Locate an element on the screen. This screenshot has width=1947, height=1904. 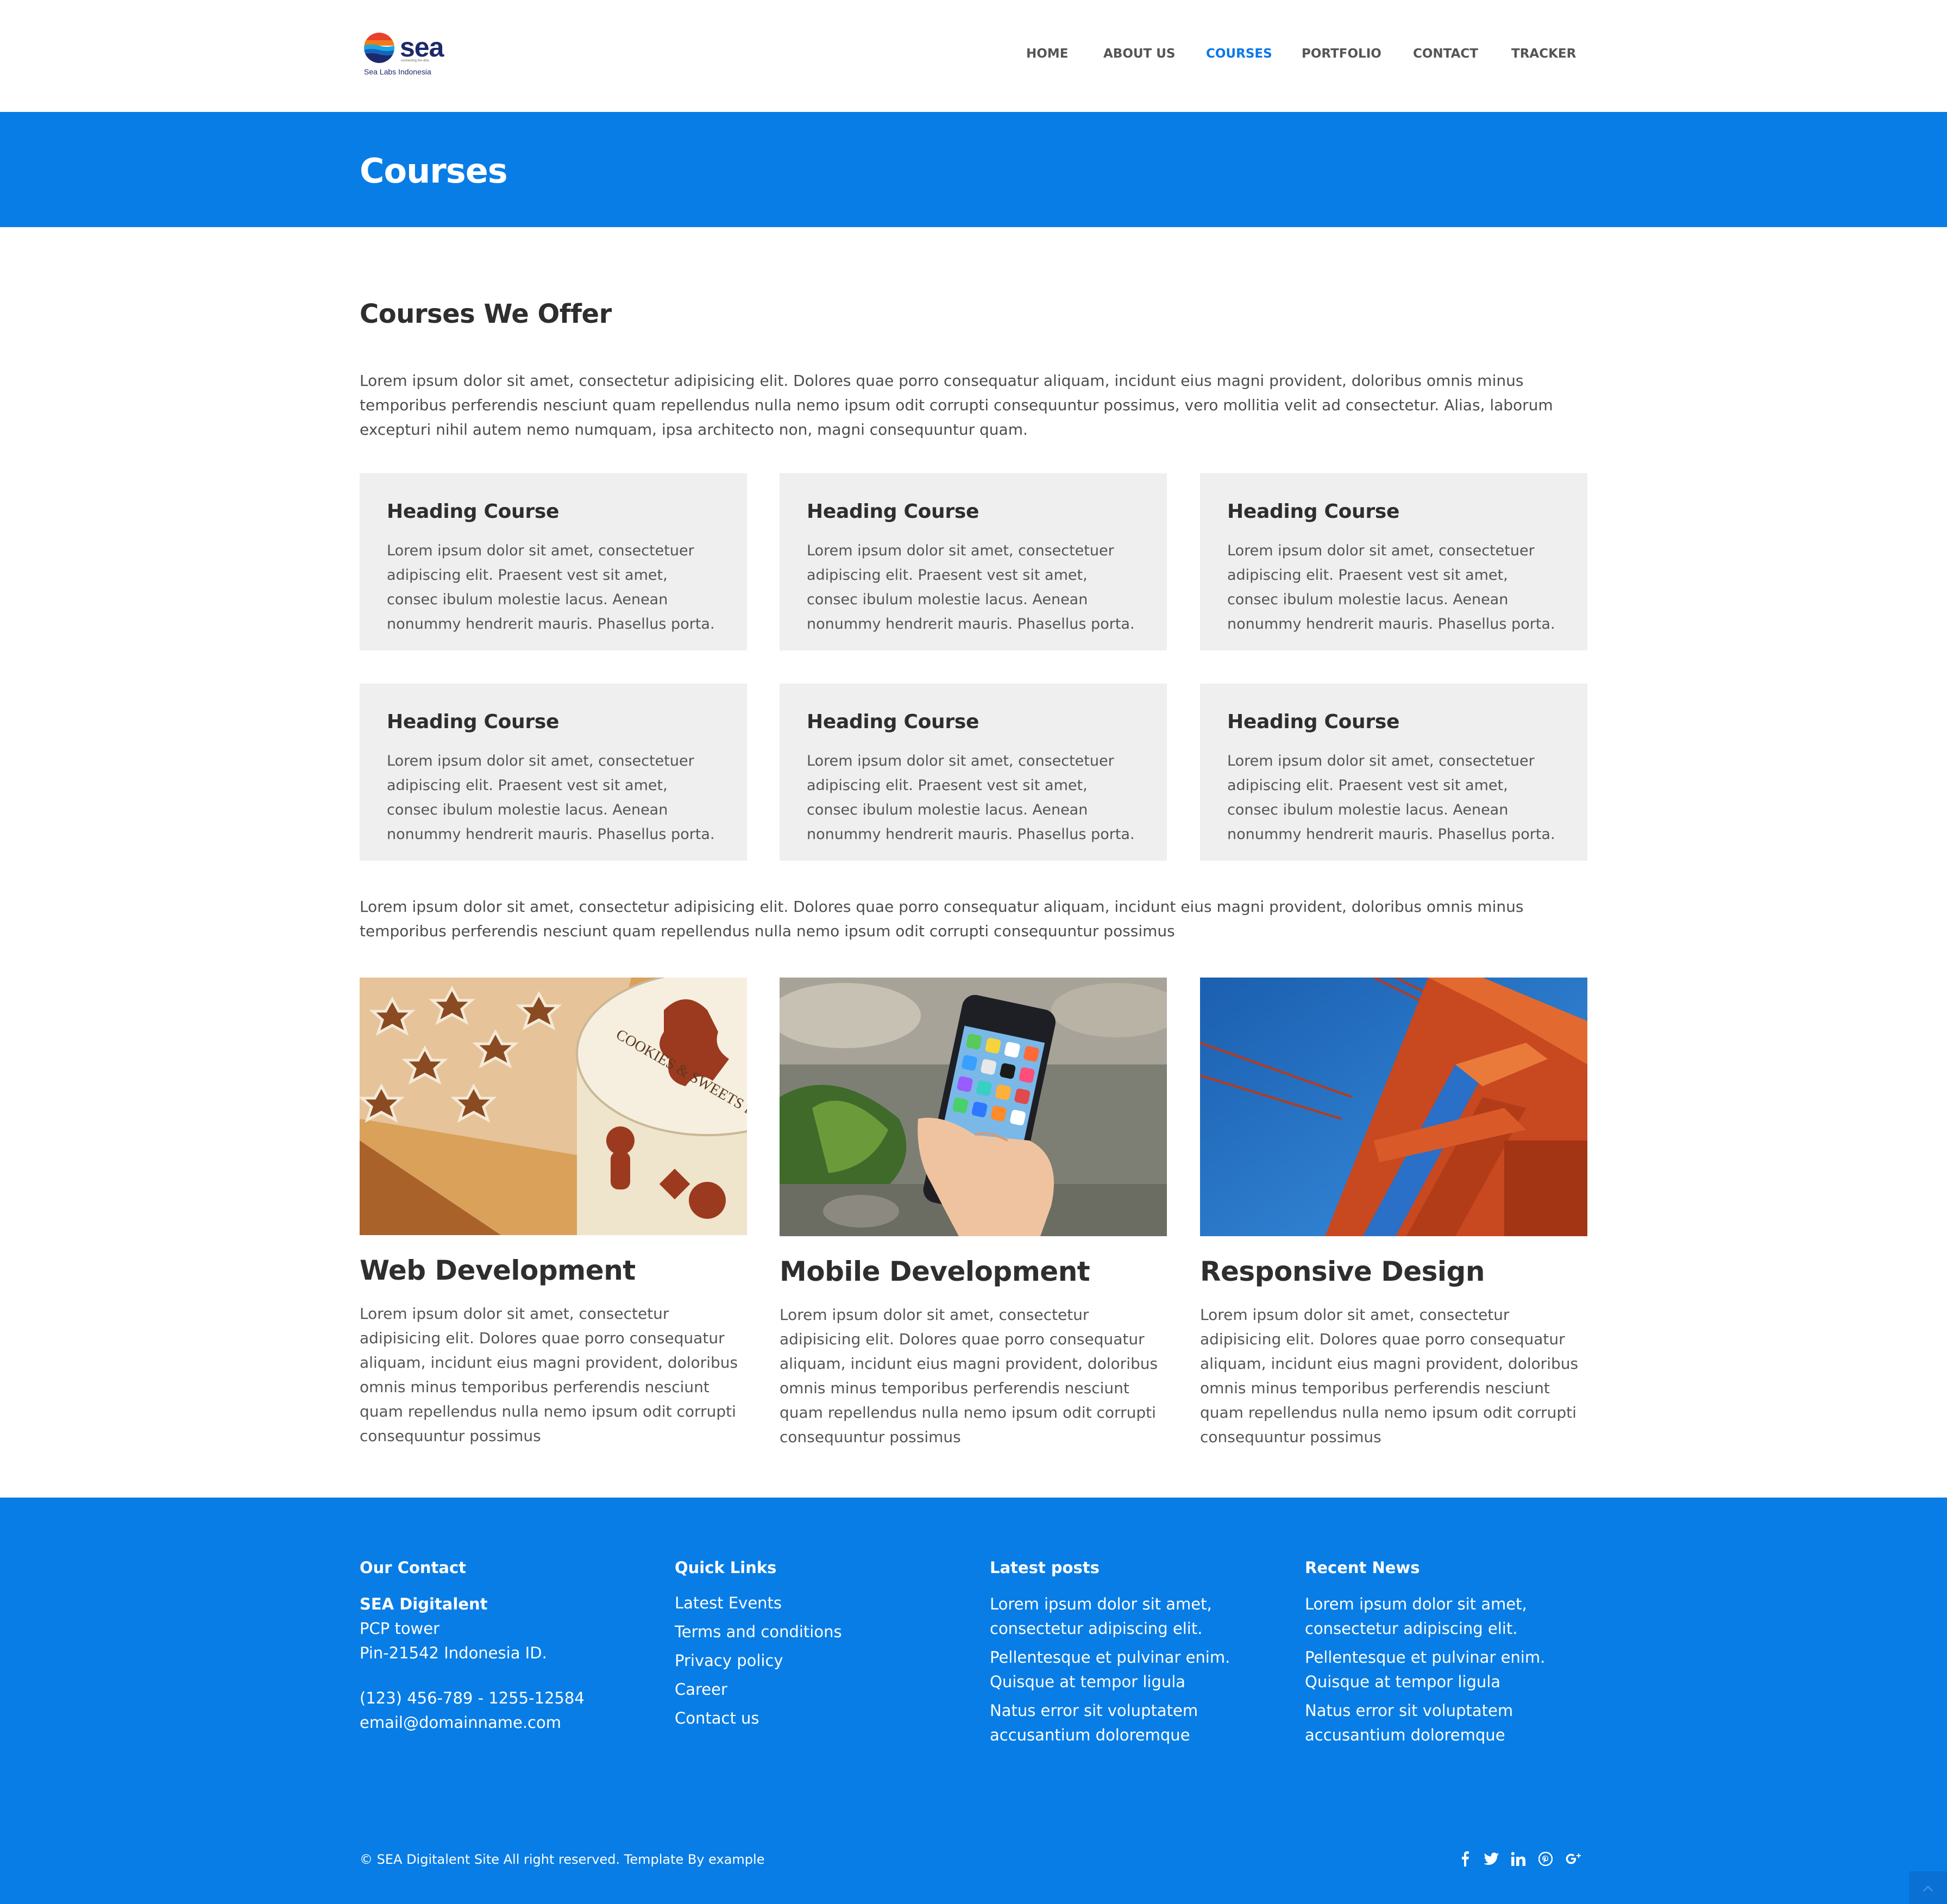
nav-about-us: ABOUT US is located at coordinates (1140, 54).